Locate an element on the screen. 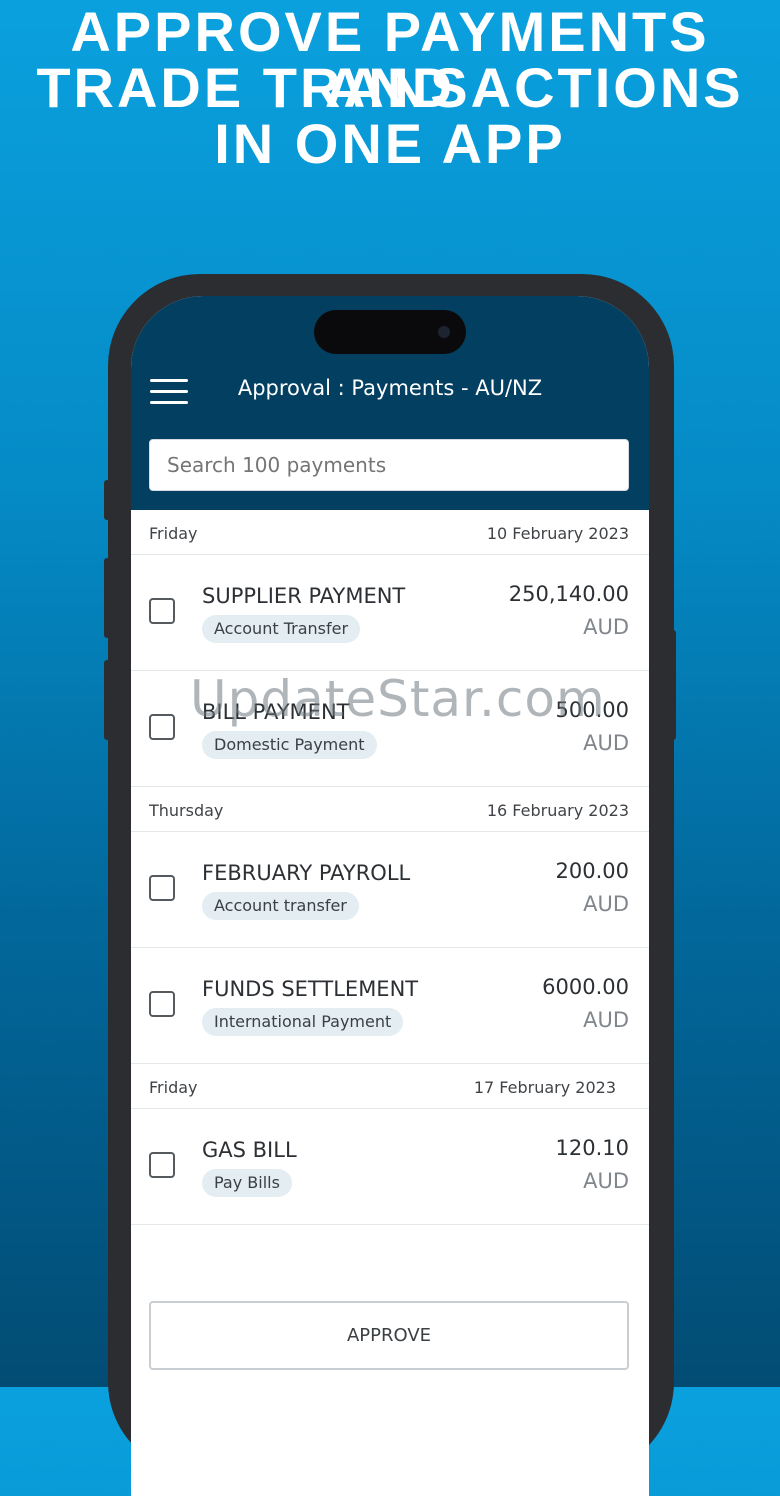 The width and height of the screenshot is (780, 1496). day-header: Friday 17 February 2023 is located at coordinates (390, 1086).